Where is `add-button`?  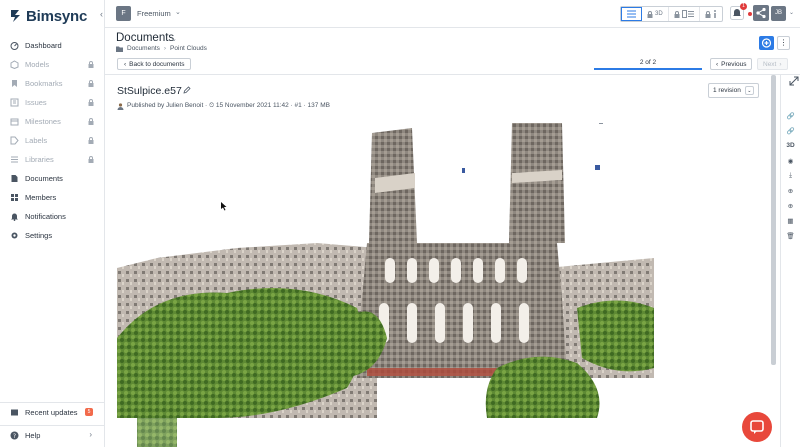 add-button is located at coordinates (766, 43).